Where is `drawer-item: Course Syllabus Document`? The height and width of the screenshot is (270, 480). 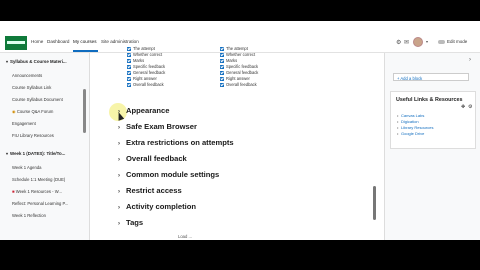
drawer-item: Course Syllabus Document is located at coordinates (37, 99).